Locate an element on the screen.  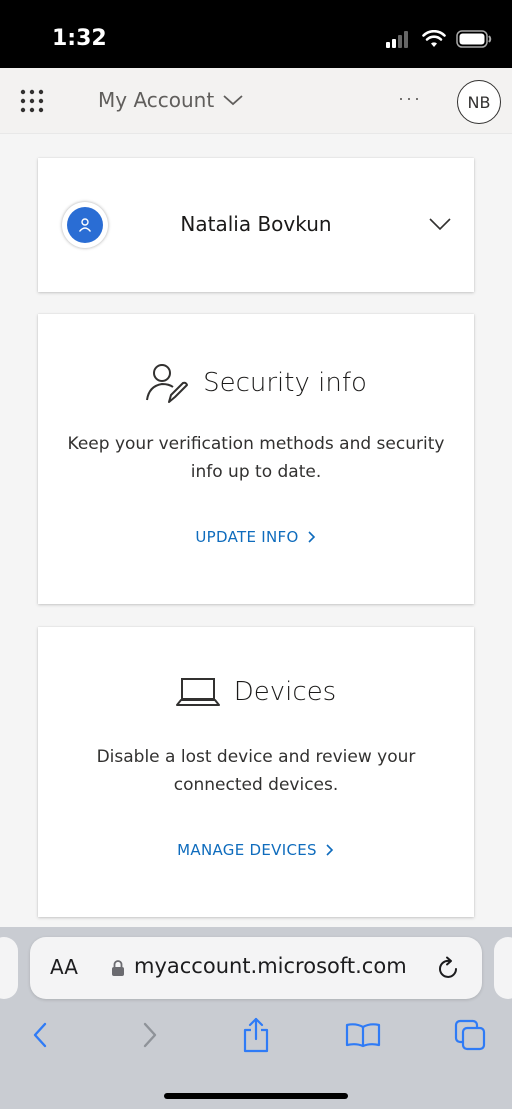
address-bar: AA myaccount.microsoft.com is located at coordinates (256, 968).